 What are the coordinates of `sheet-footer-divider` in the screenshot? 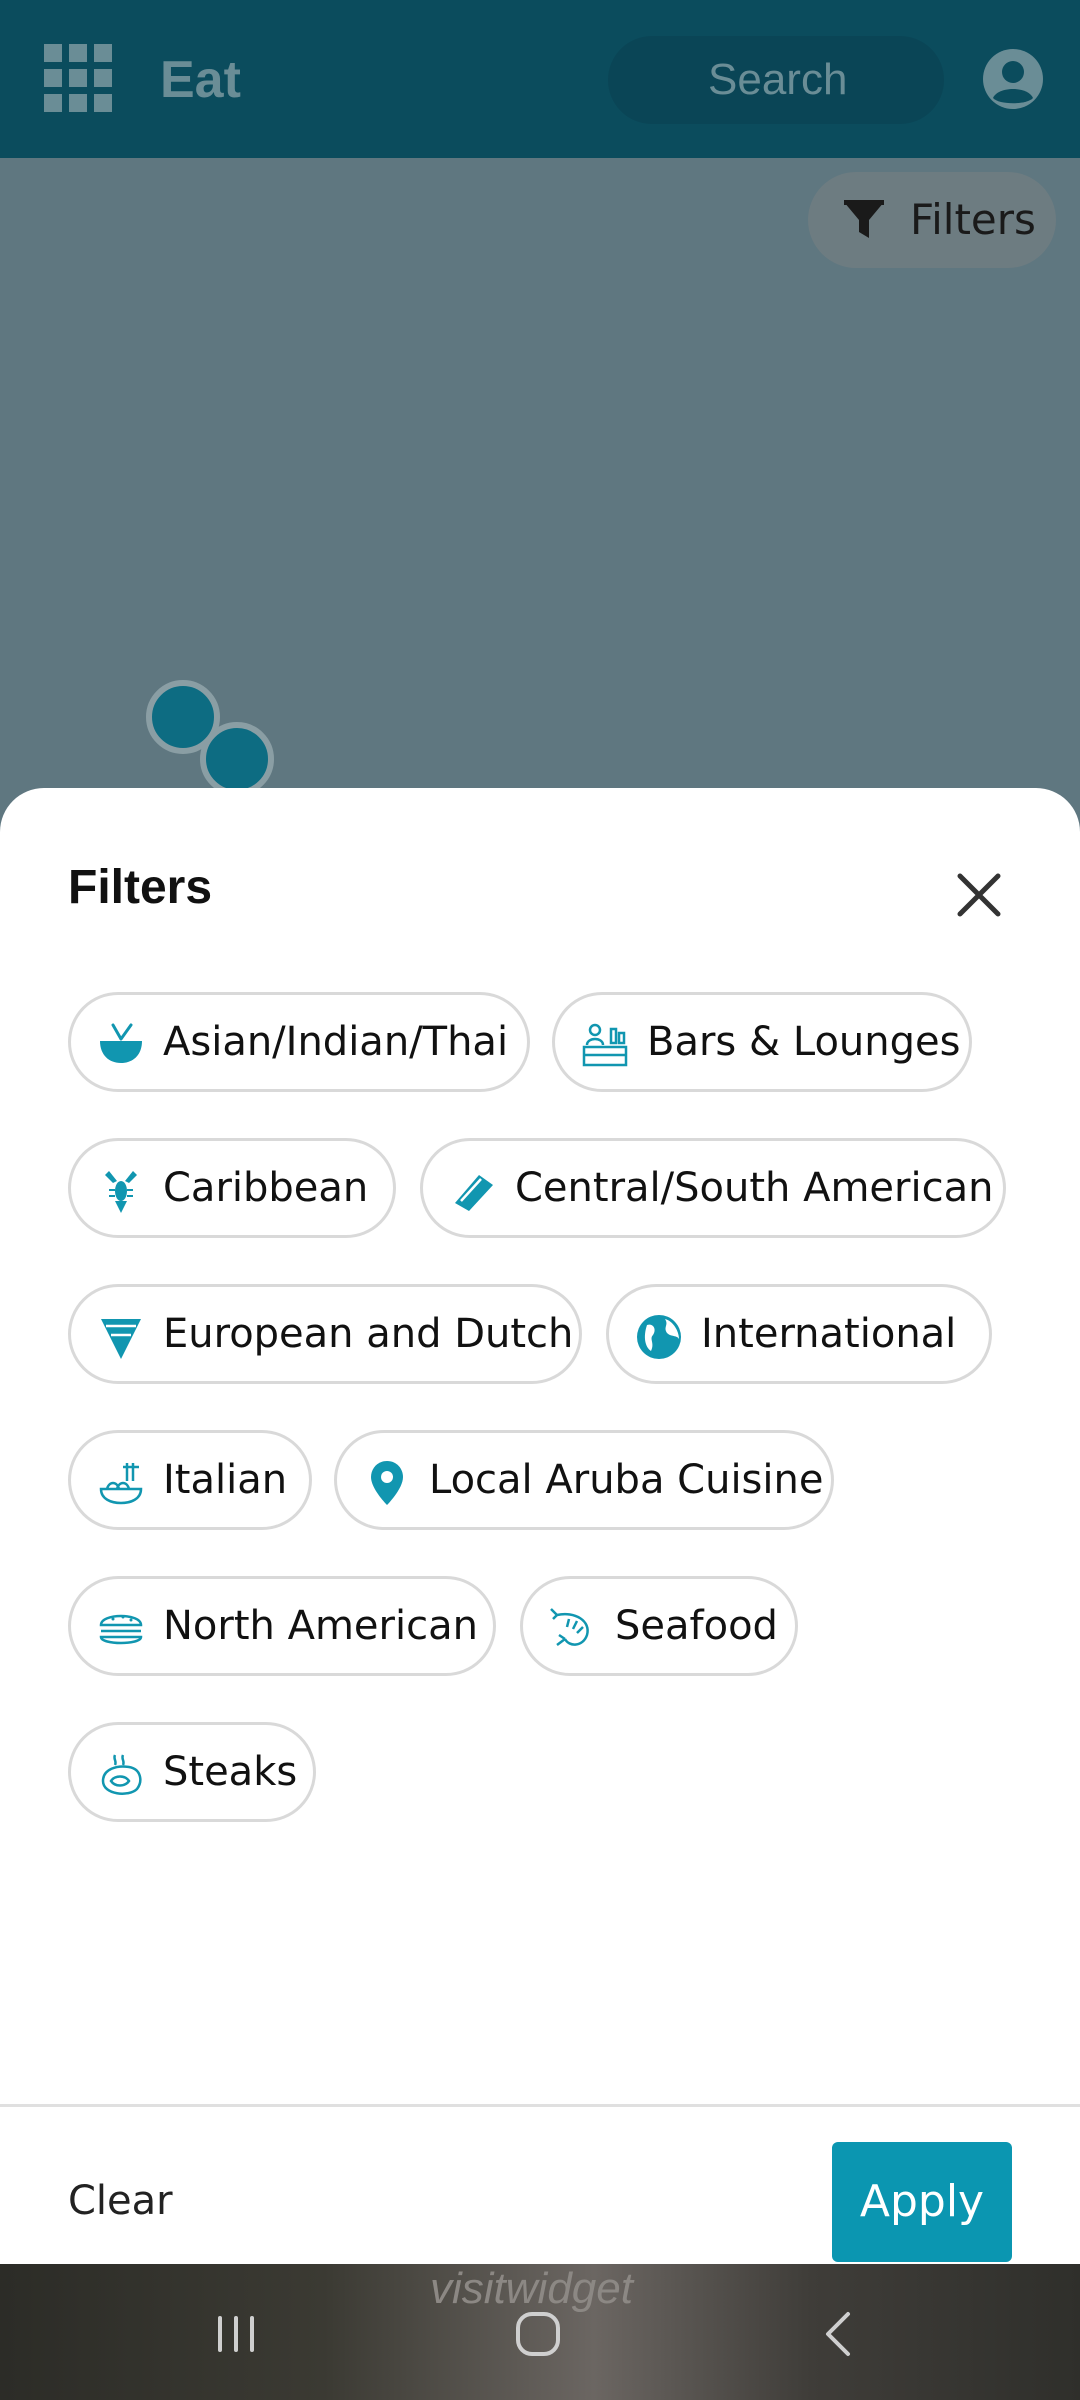 It's located at (540, 2105).